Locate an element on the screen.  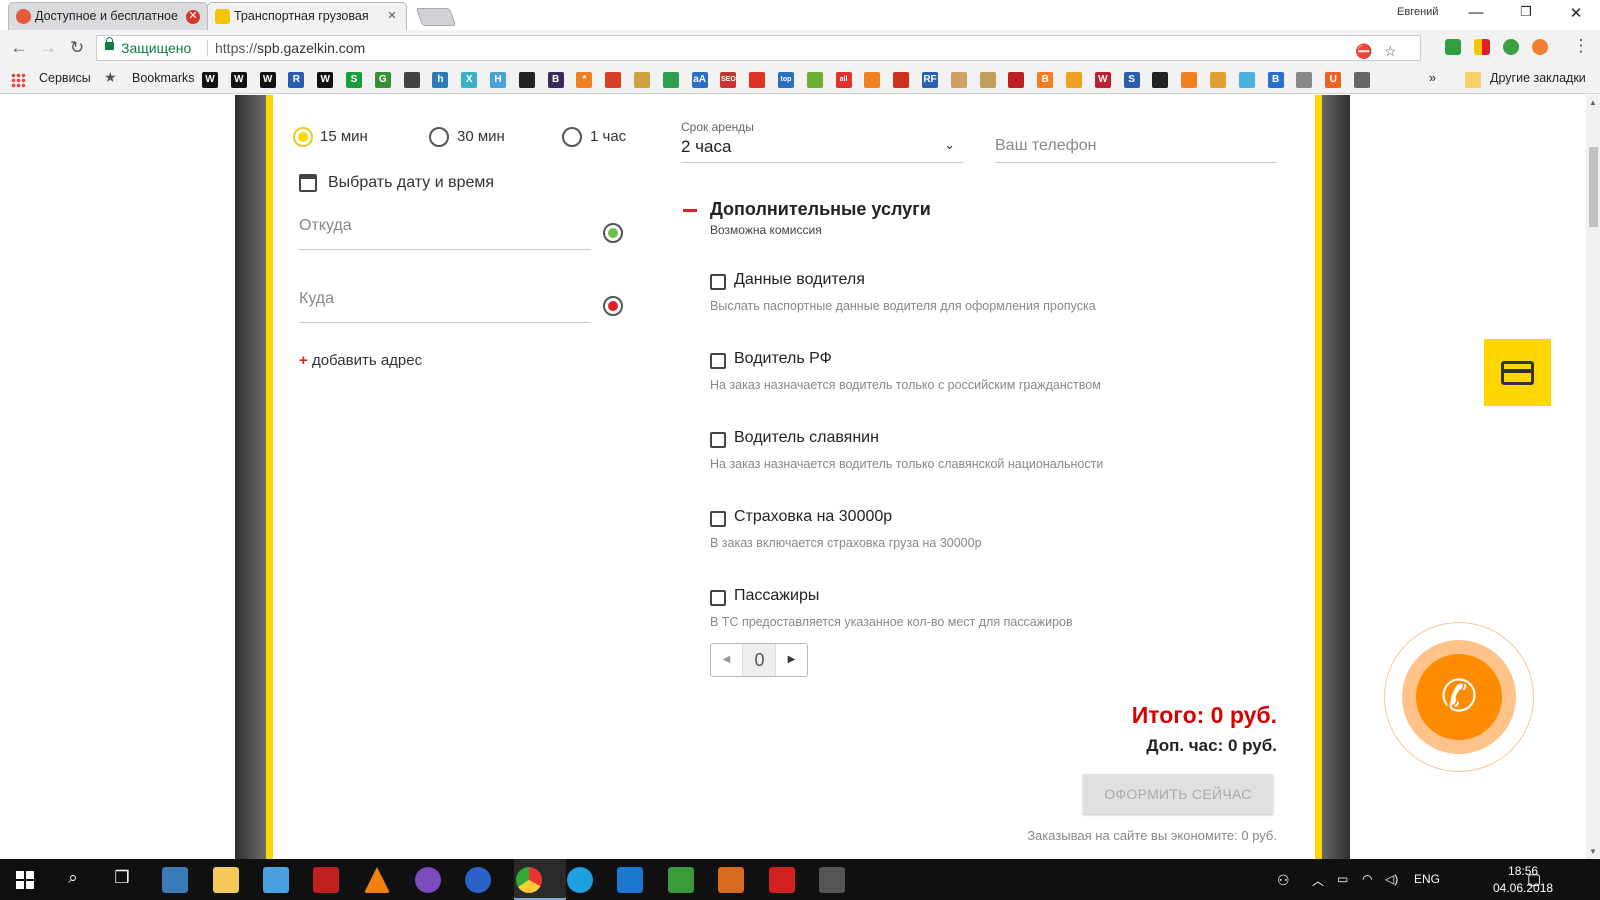
bookmark-0-icon: W is located at coordinates (210, 80).